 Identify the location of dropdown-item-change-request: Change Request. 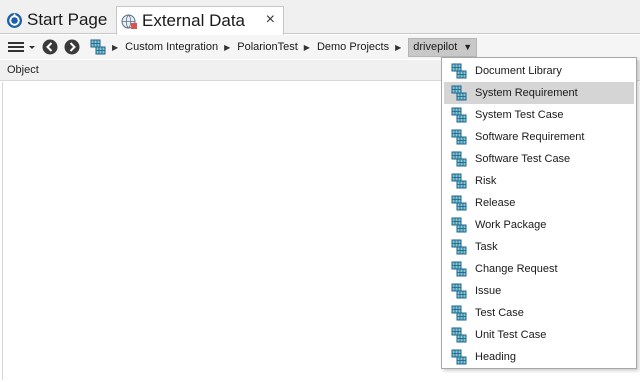
(539, 269).